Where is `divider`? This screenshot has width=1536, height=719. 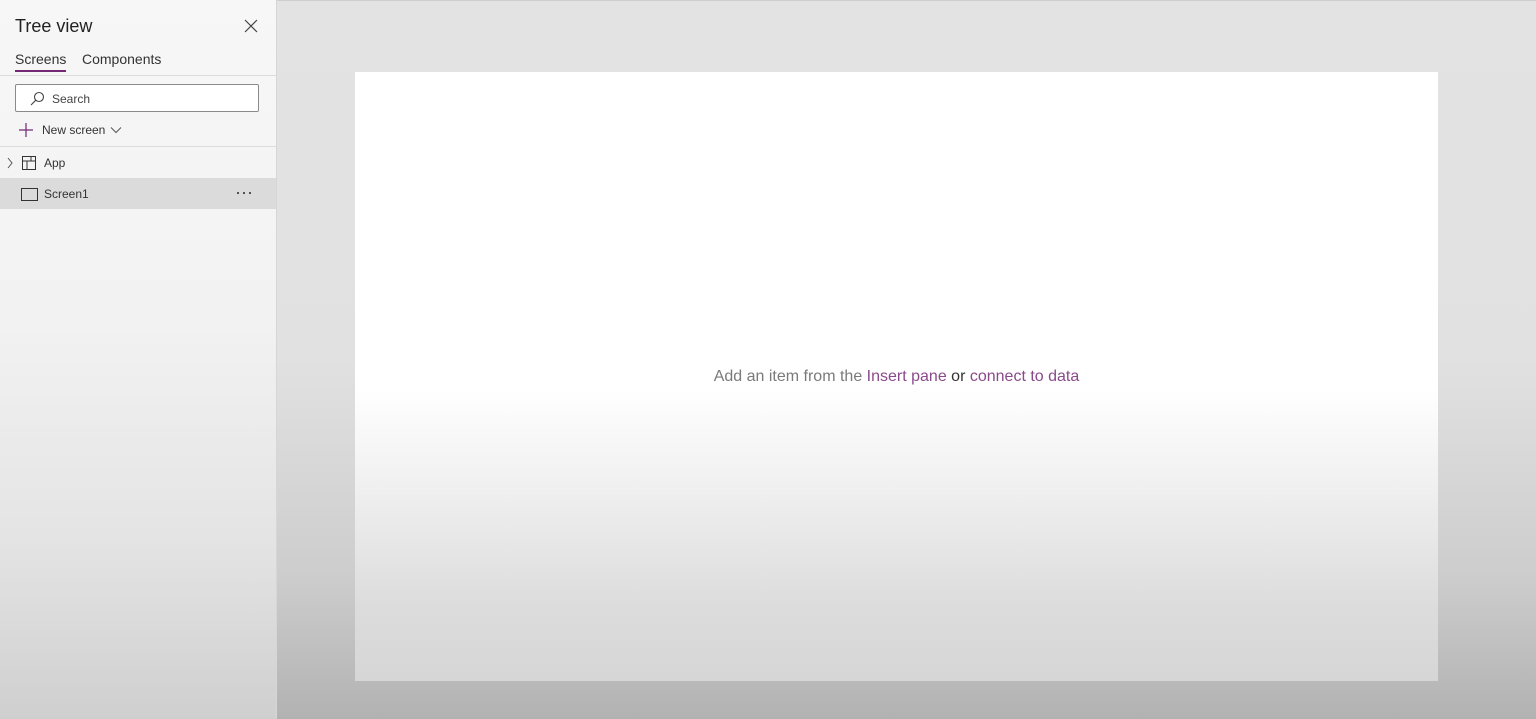 divider is located at coordinates (138, 75).